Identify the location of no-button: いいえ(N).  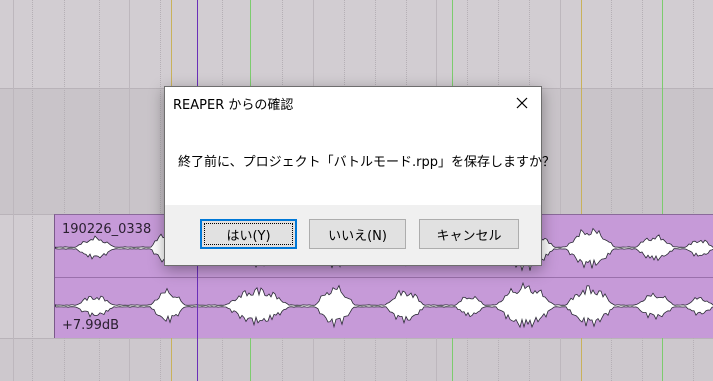
(357, 234).